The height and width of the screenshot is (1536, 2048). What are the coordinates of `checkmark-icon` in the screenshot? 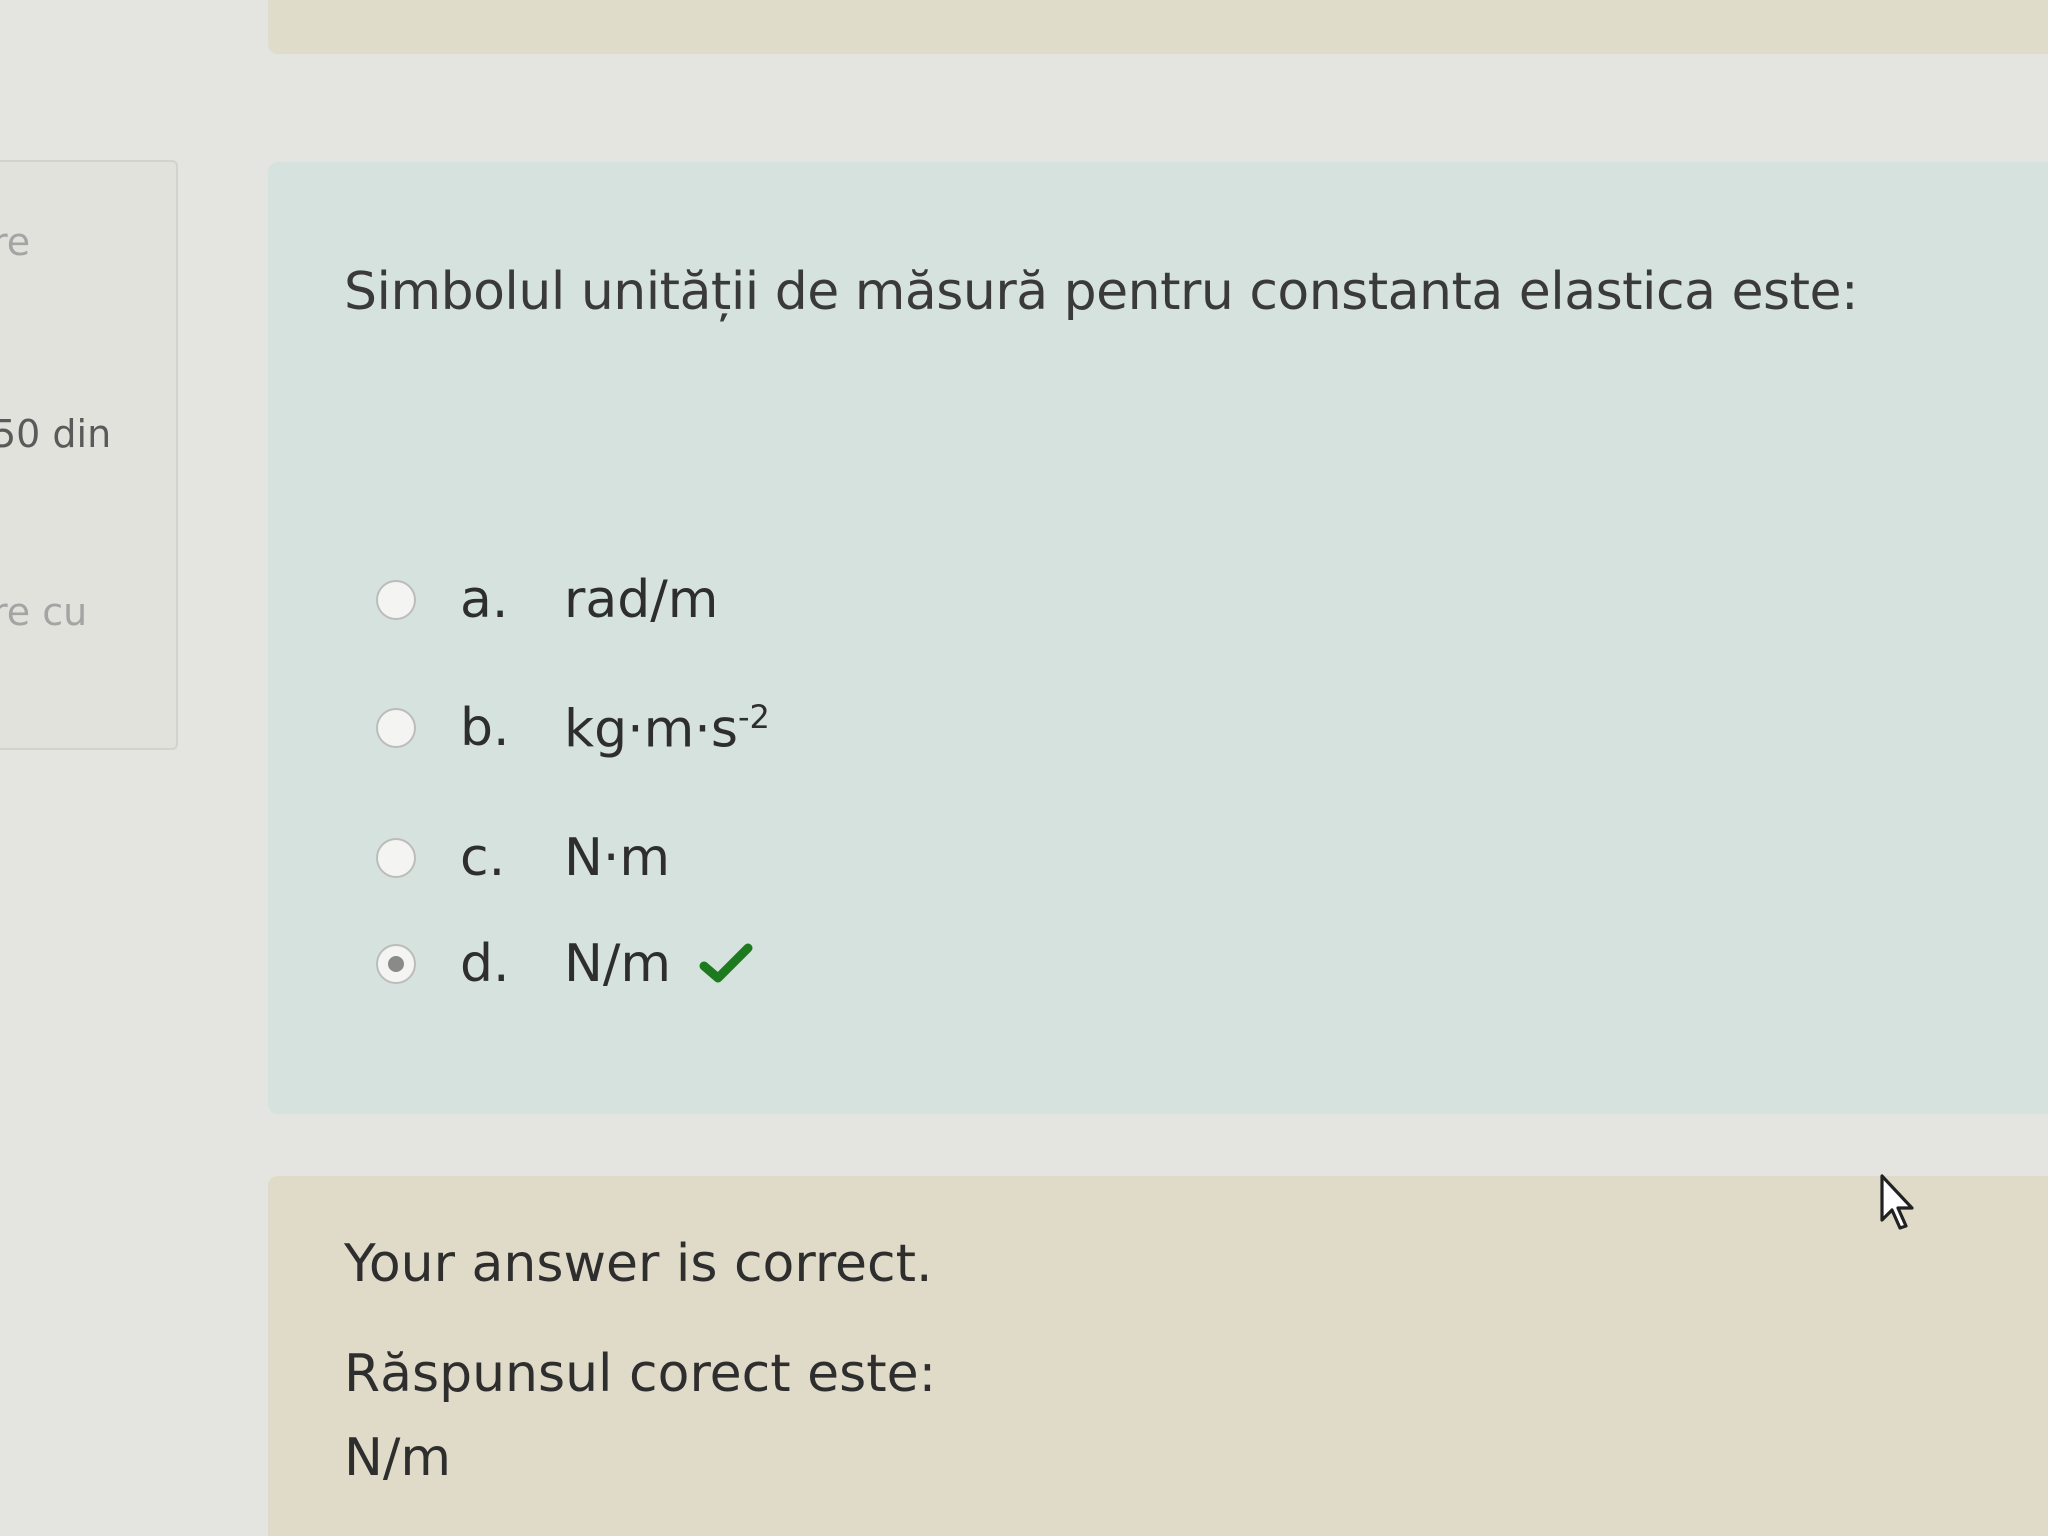 It's located at (726, 963).